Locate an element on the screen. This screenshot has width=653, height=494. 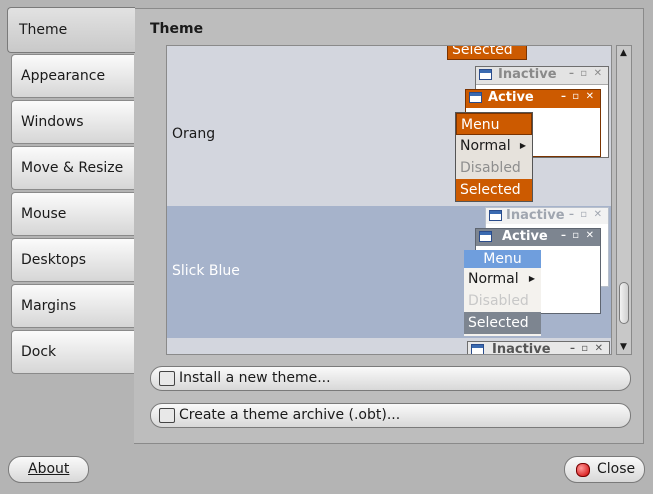
tab-move-resize: Move & Resize is located at coordinates (72, 168).